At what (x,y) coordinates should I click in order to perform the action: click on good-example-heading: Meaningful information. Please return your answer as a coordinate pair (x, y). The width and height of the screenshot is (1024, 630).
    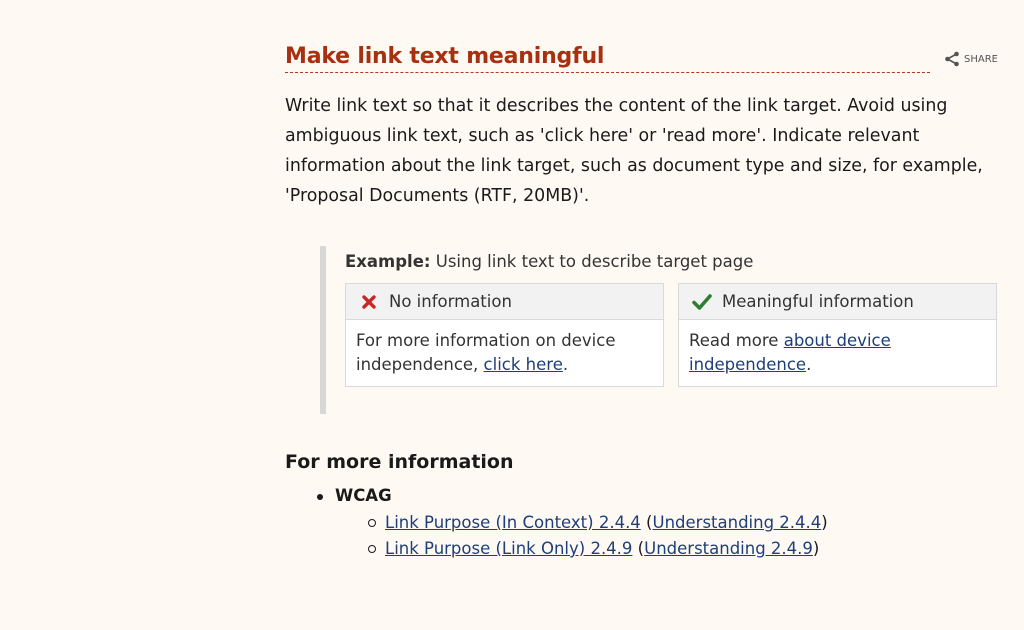
    Looking at the image, I should click on (818, 301).